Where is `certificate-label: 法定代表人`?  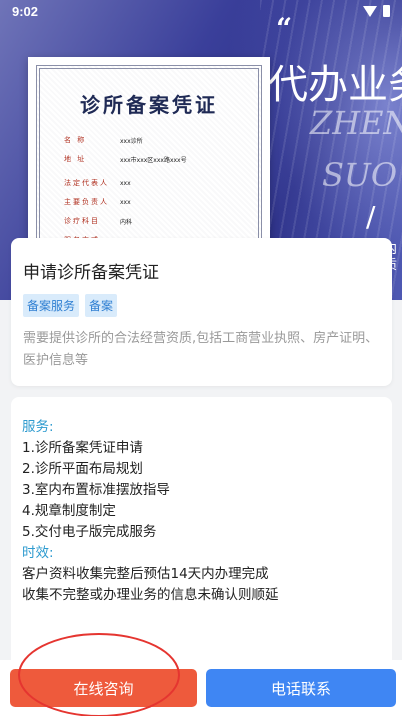
certificate-label: 法定代表人 is located at coordinates (86, 183).